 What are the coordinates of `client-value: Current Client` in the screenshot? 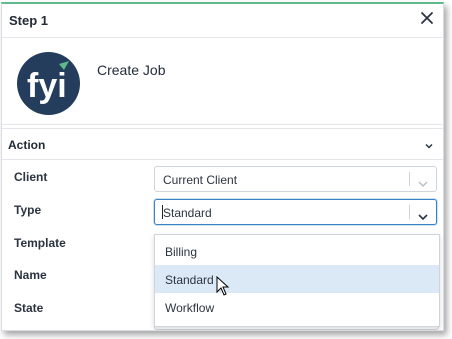 It's located at (200, 180).